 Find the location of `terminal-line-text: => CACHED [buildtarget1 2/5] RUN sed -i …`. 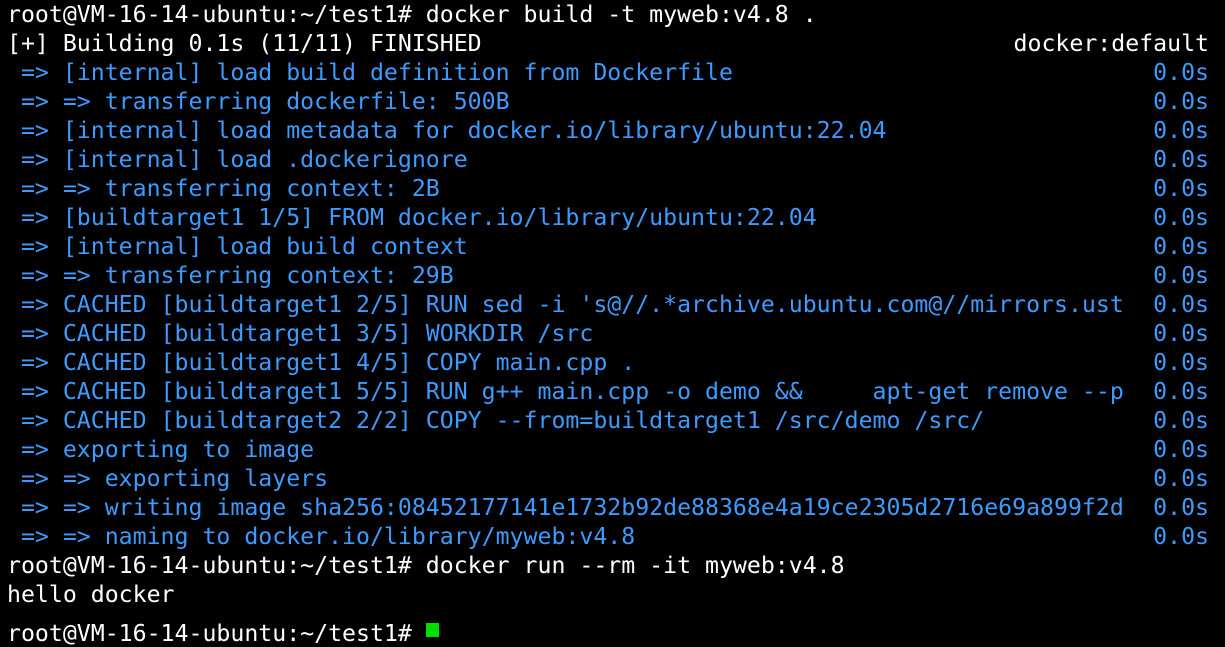

terminal-line-text: => CACHED [buildtarget1 2/5] RUN sed -i … is located at coordinates (565, 304).